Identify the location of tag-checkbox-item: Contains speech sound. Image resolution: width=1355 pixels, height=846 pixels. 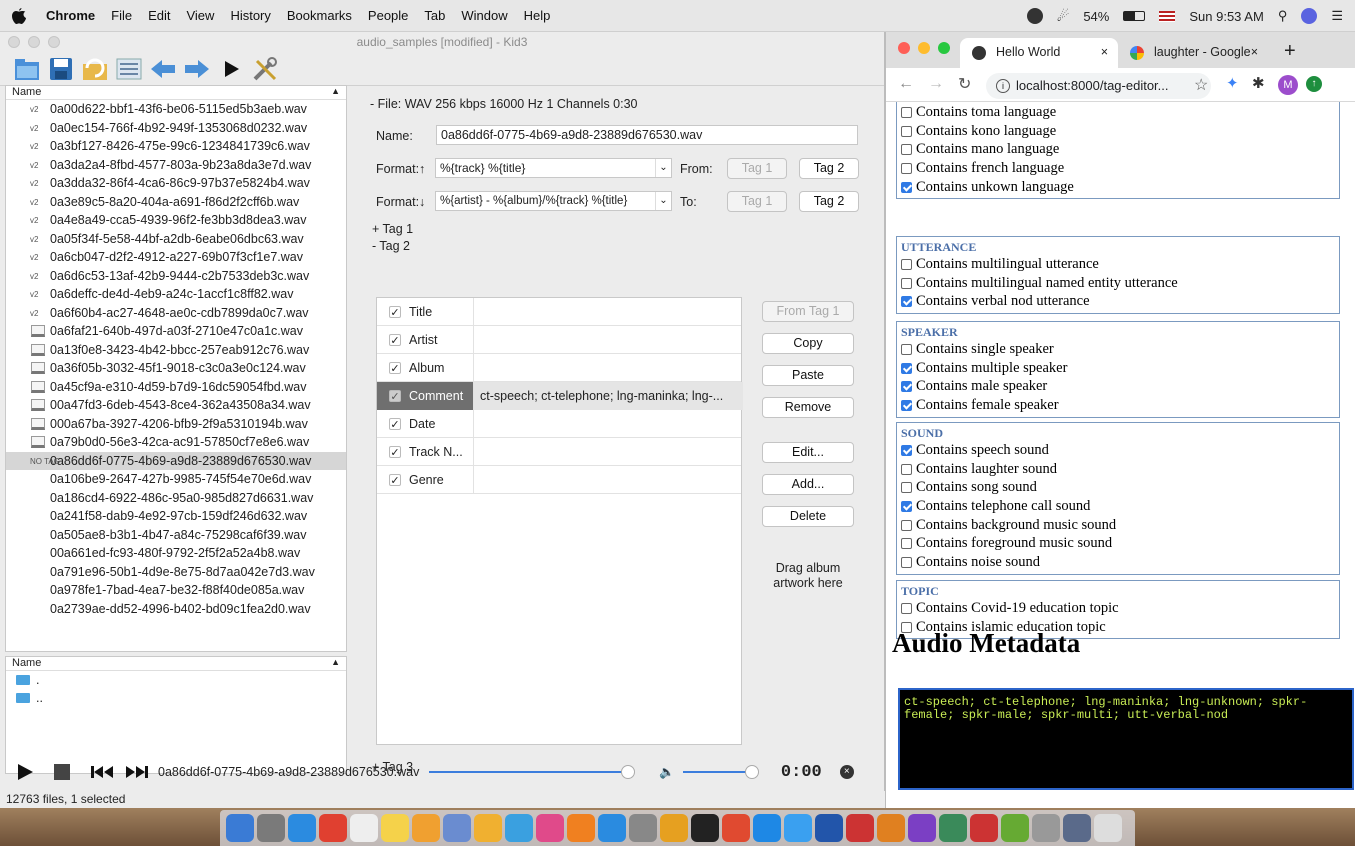
(1120, 450).